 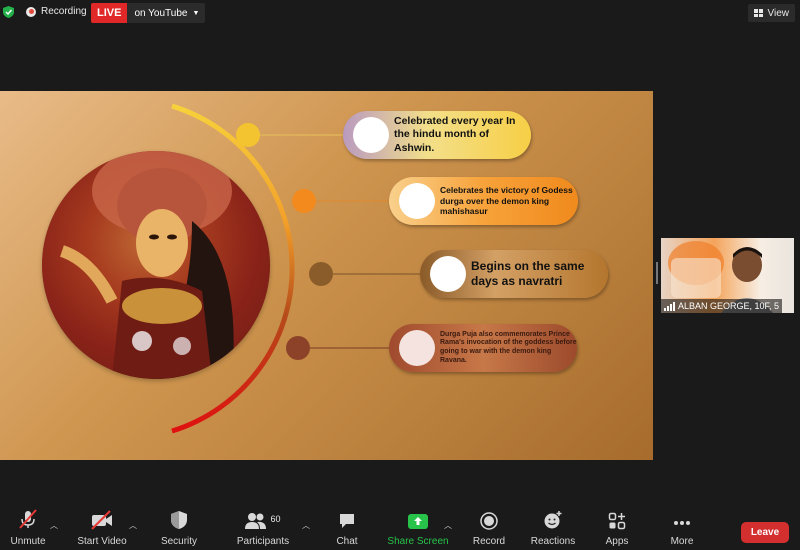 I want to click on video-options-chevron-icon: ︿, so click(x=133, y=525).